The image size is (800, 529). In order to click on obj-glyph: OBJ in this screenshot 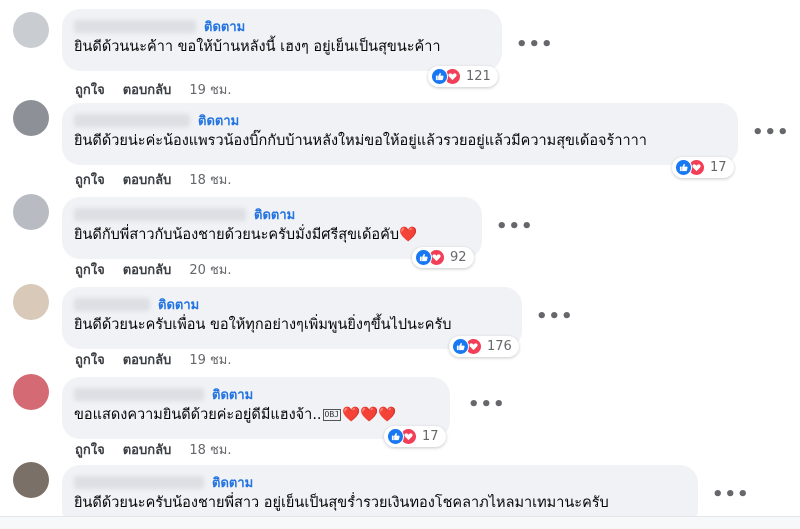, I will do `click(331, 415)`.